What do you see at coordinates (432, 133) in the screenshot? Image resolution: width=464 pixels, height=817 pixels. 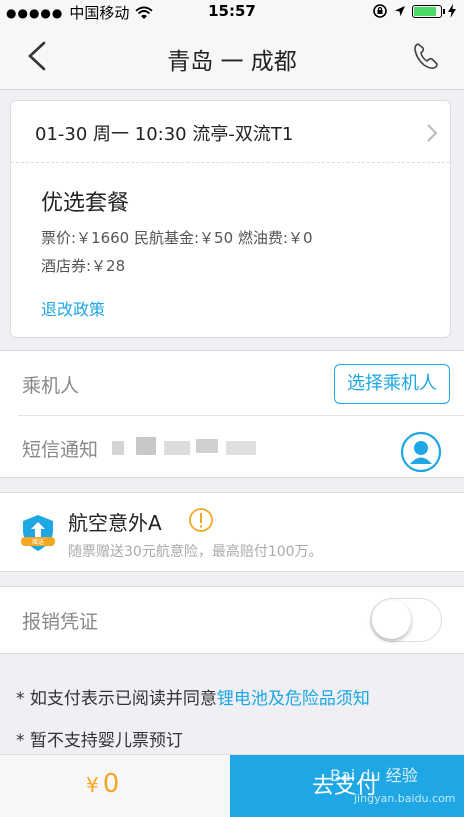 I see `chevron-right-icon` at bounding box center [432, 133].